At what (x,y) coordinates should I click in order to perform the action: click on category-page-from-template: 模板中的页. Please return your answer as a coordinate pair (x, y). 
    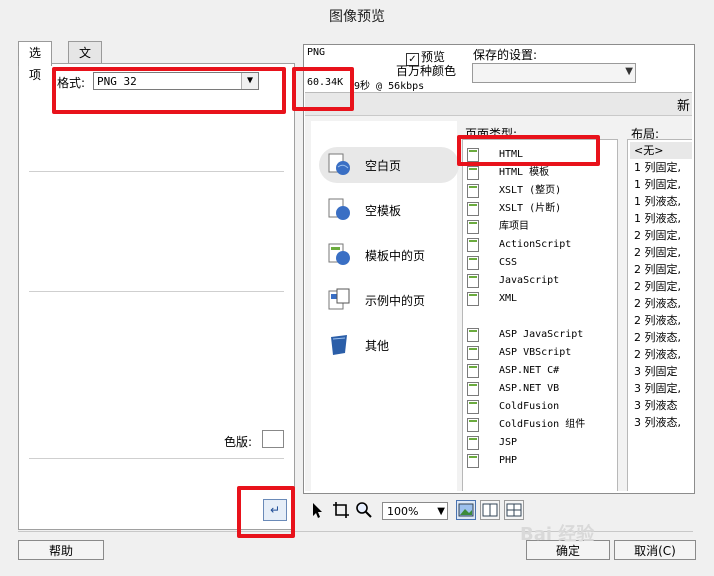
    Looking at the image, I should click on (389, 255).